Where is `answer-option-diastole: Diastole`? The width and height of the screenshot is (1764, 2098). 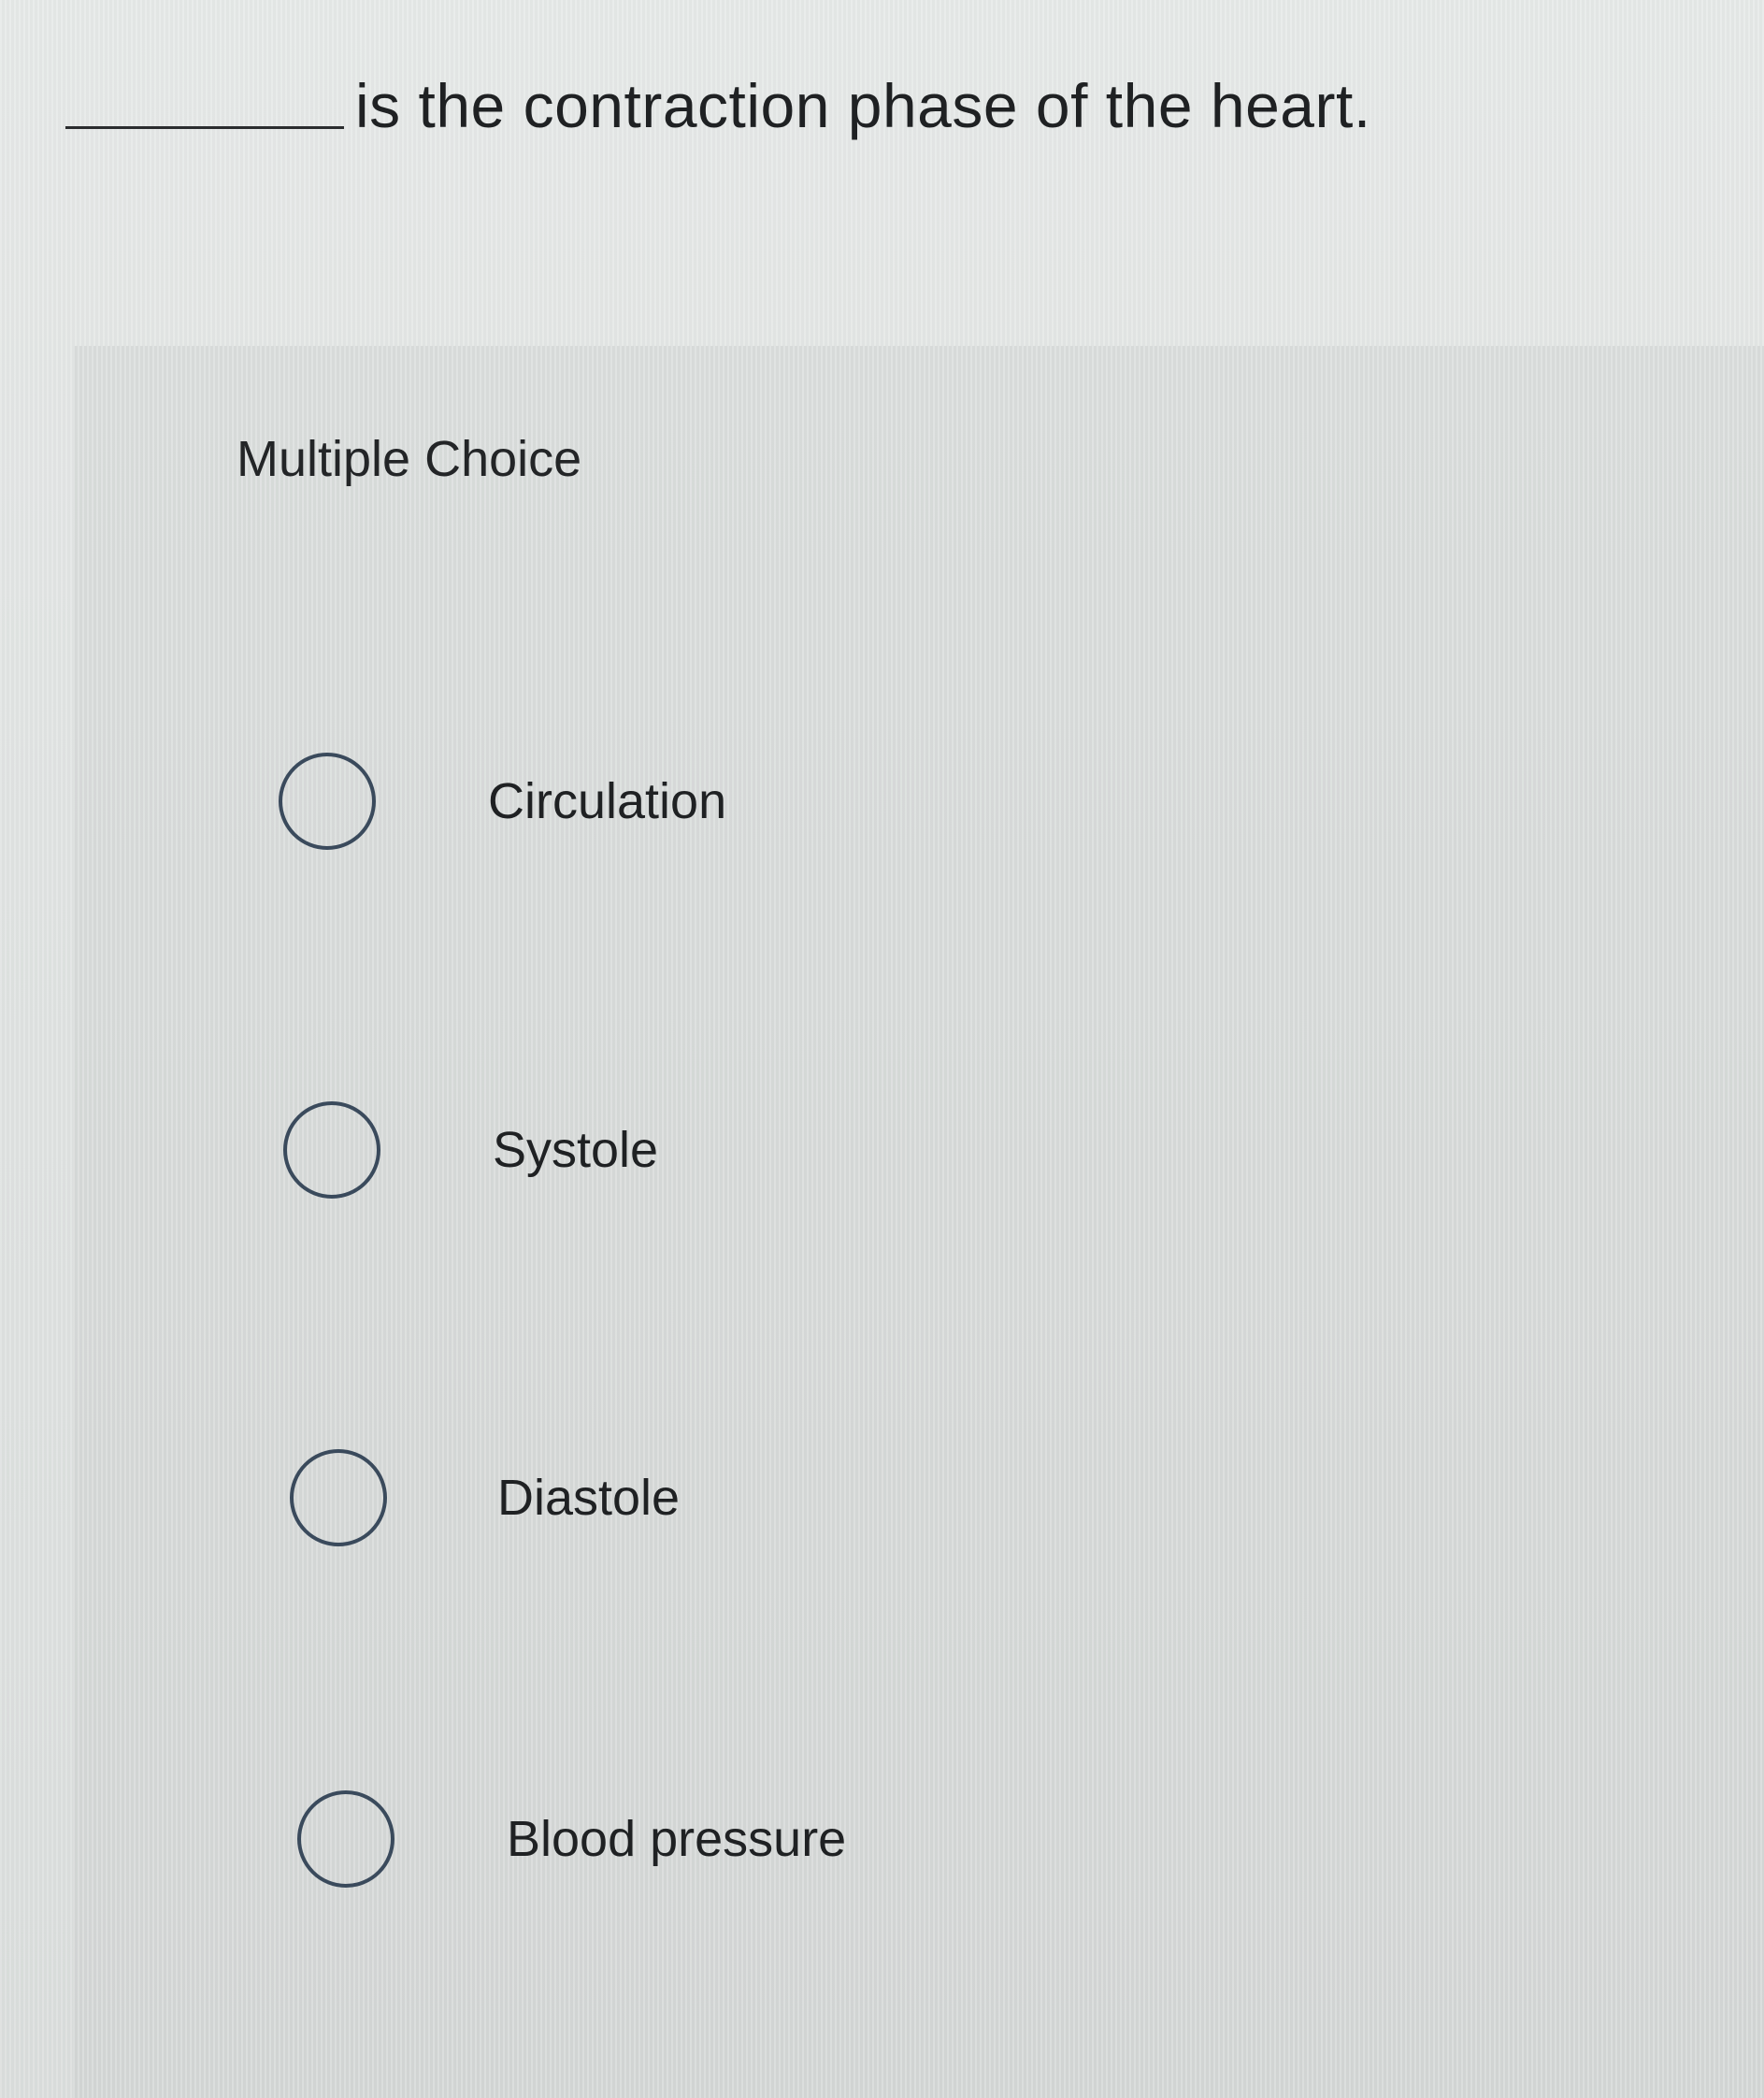 answer-option-diastole: Diastole is located at coordinates (485, 1497).